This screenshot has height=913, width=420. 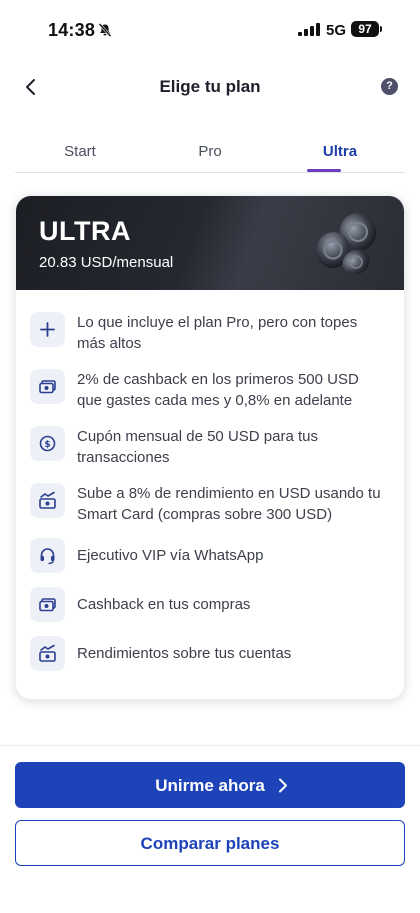 I want to click on network-type: 5G, so click(x=336, y=30).